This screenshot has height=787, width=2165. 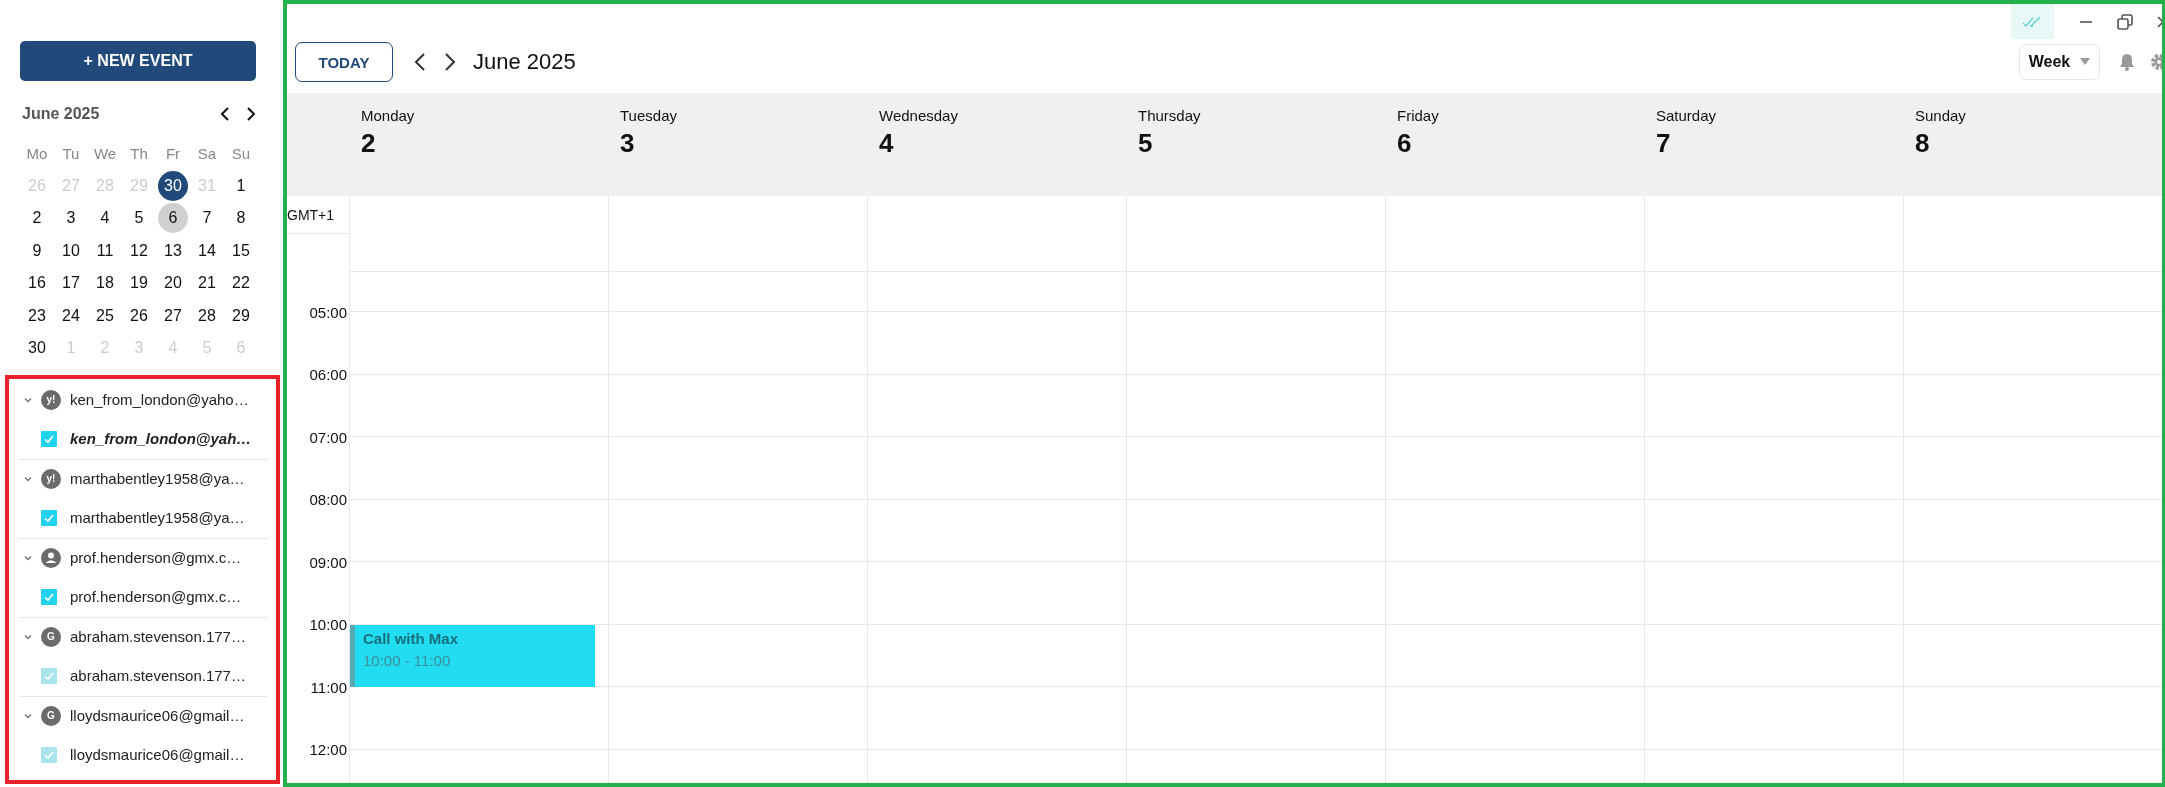 I want to click on hour-label: 05:00, so click(x=328, y=312).